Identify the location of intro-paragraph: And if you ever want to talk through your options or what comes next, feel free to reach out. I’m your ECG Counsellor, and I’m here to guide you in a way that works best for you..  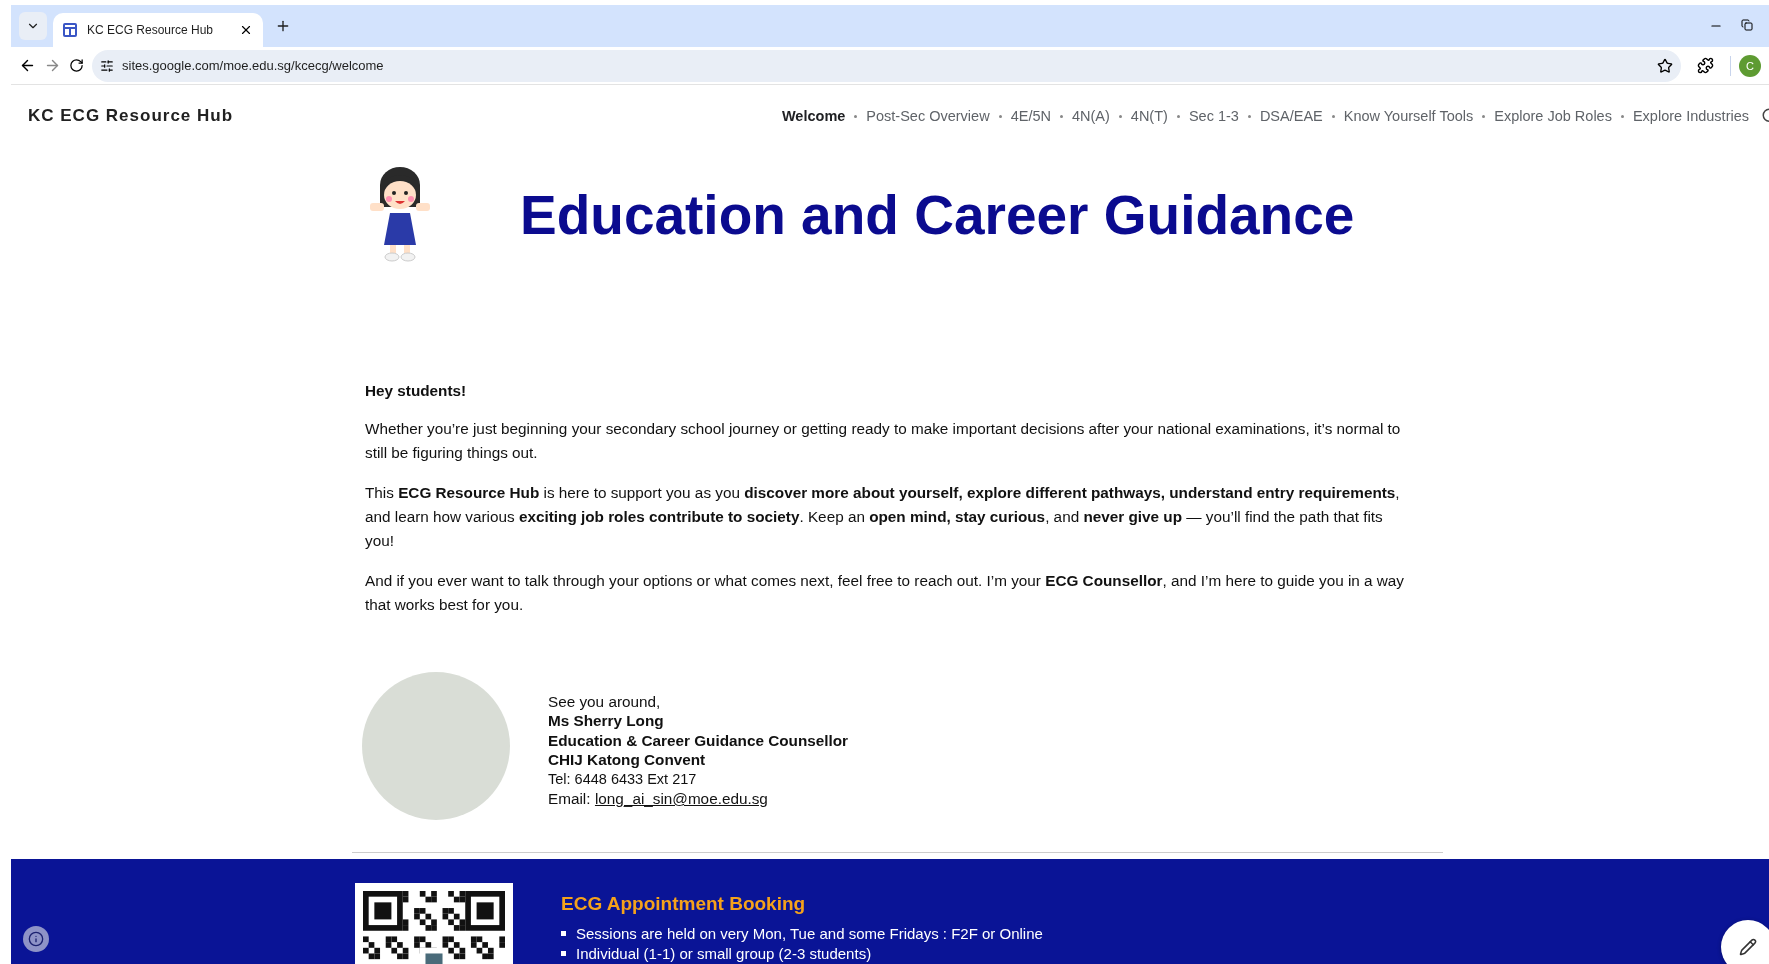
(885, 593).